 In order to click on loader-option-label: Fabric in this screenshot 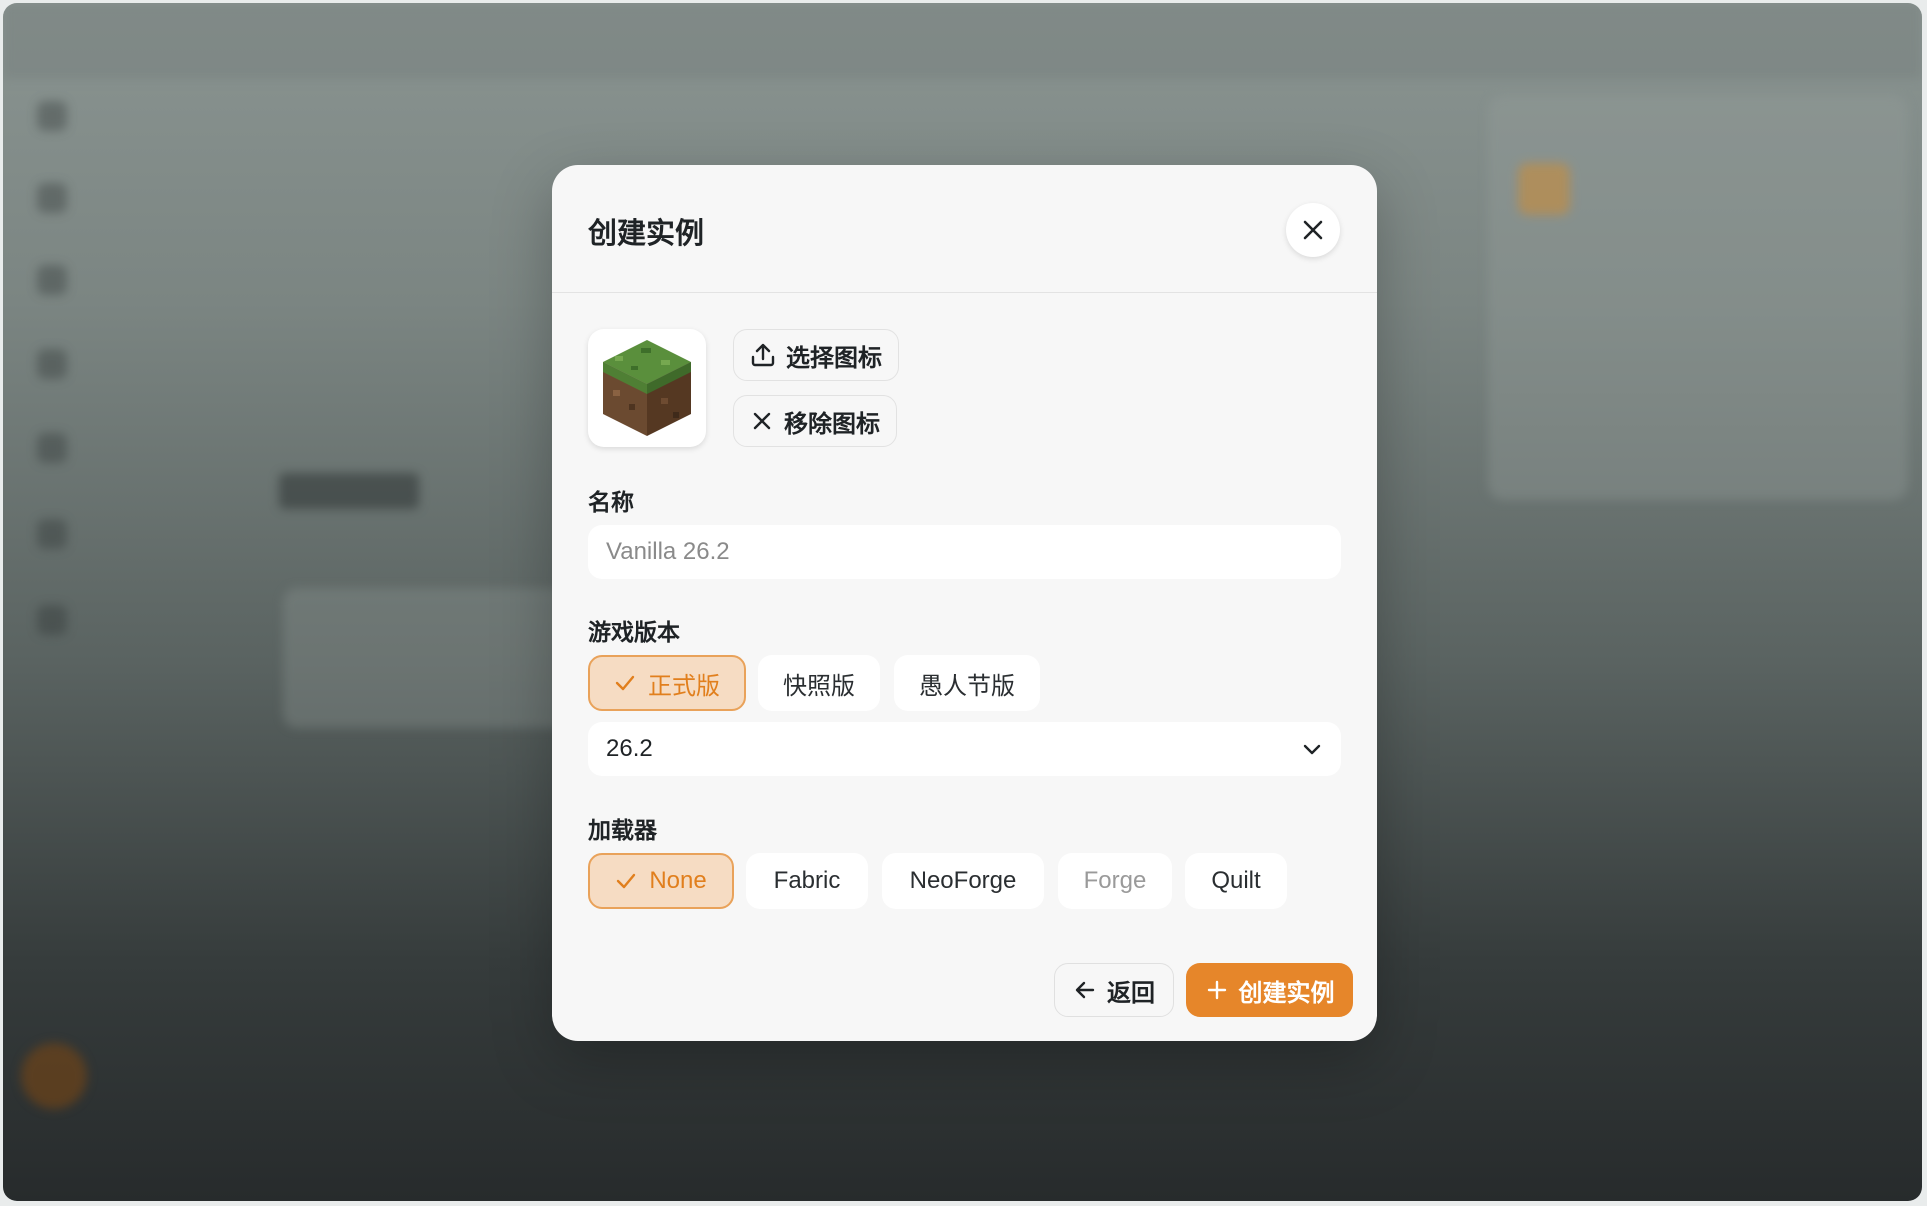, I will do `click(807, 880)`.